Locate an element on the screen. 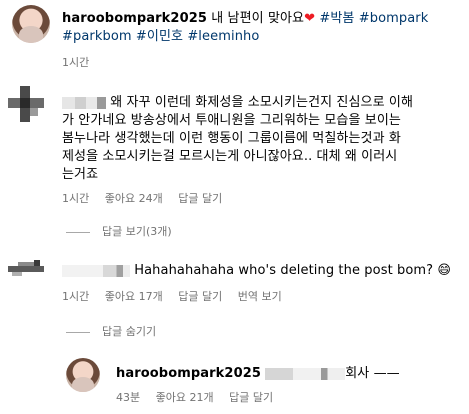  hashtag-leeminho: #leeminho is located at coordinates (223, 36).